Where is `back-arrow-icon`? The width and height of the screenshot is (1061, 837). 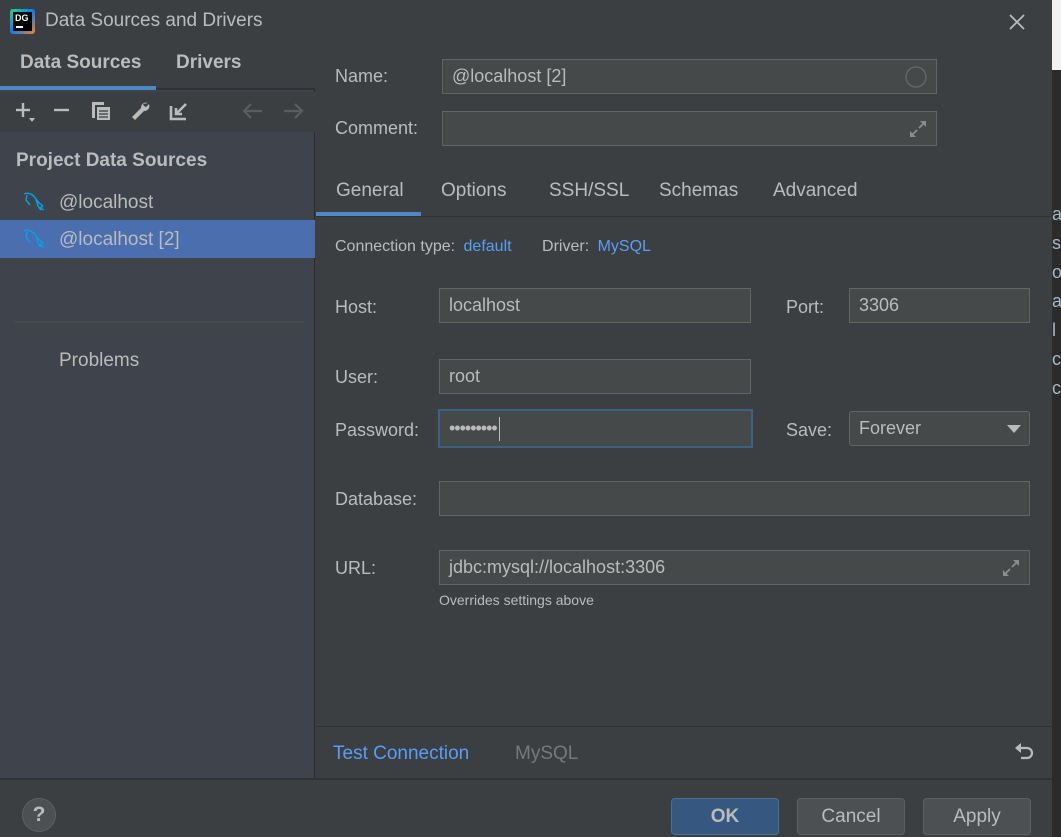
back-arrow-icon is located at coordinates (252, 111).